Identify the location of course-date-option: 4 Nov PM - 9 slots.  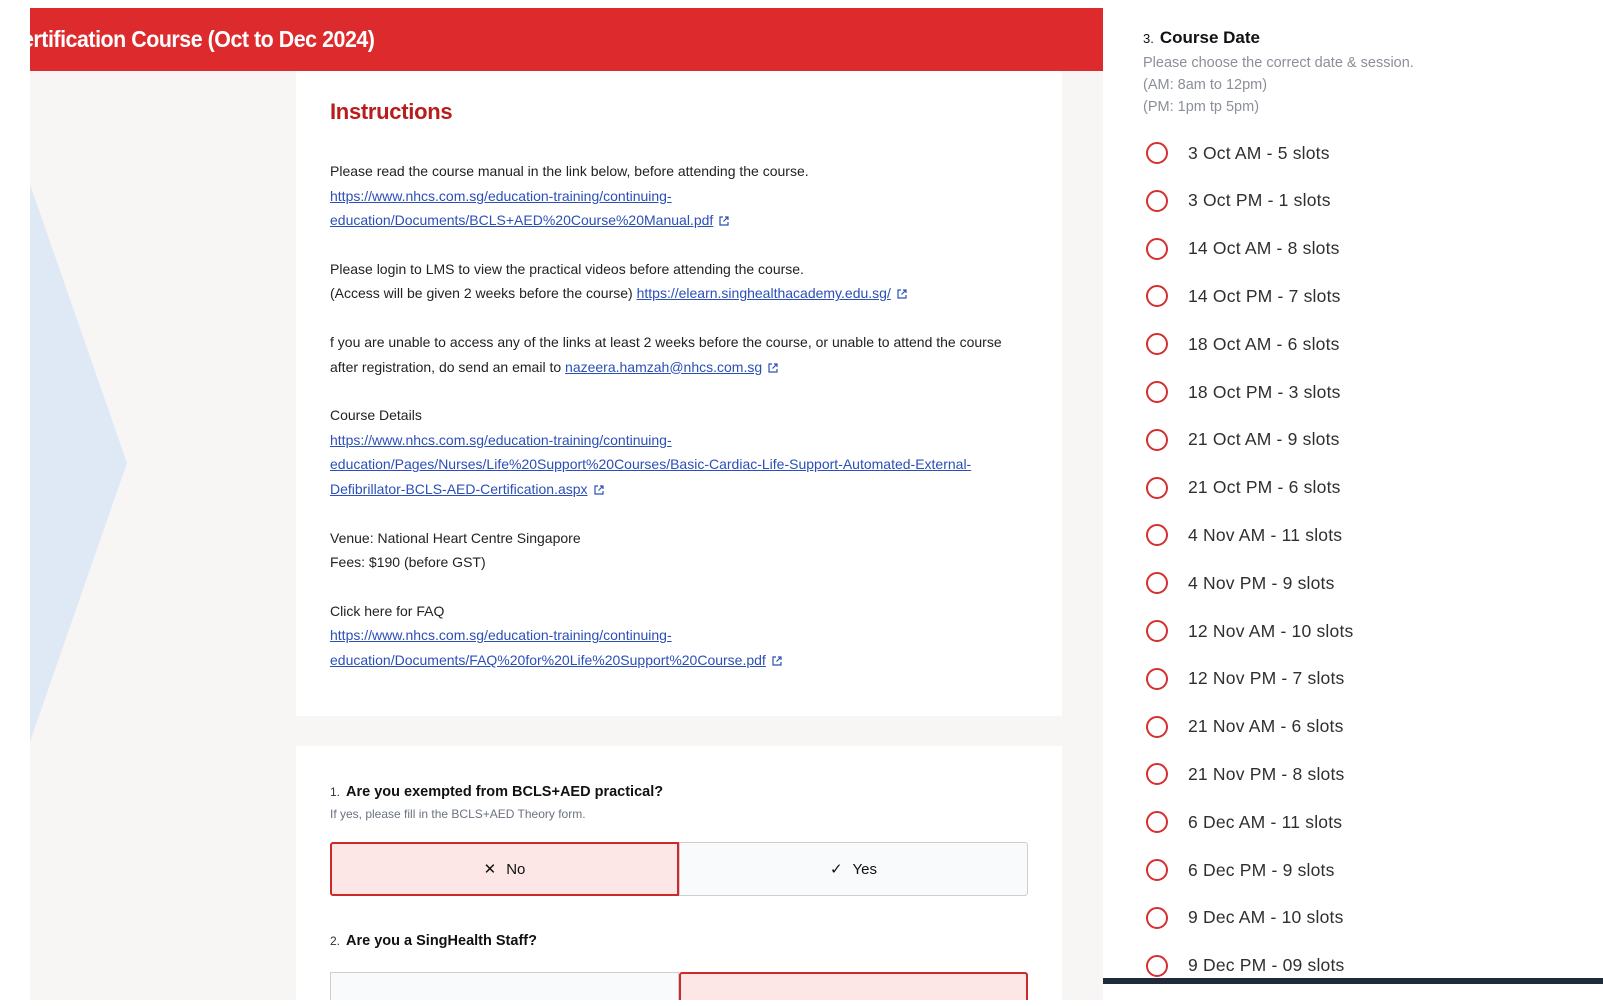
(1240, 583).